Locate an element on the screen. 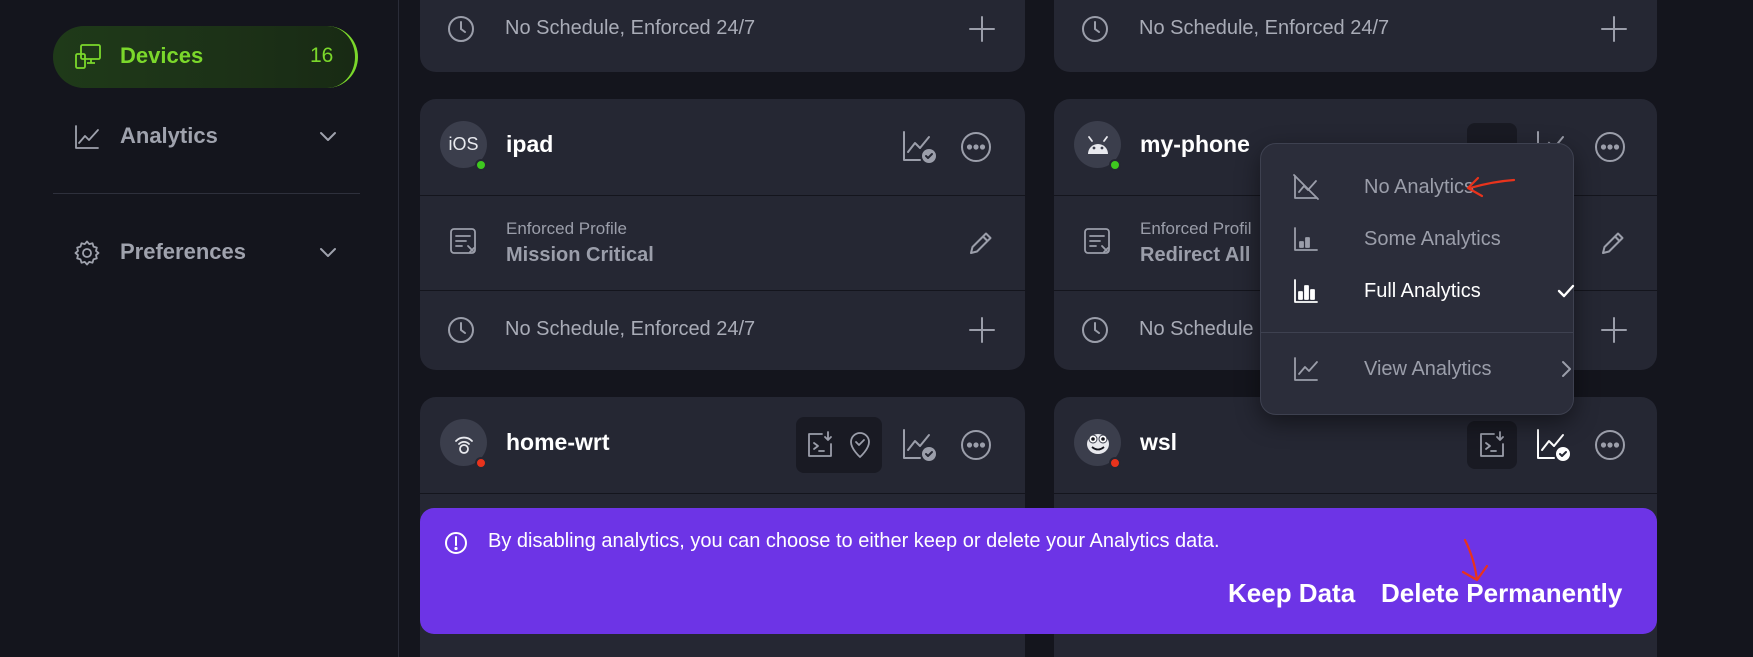  bar-chart-low-icon is located at coordinates (1306, 239).